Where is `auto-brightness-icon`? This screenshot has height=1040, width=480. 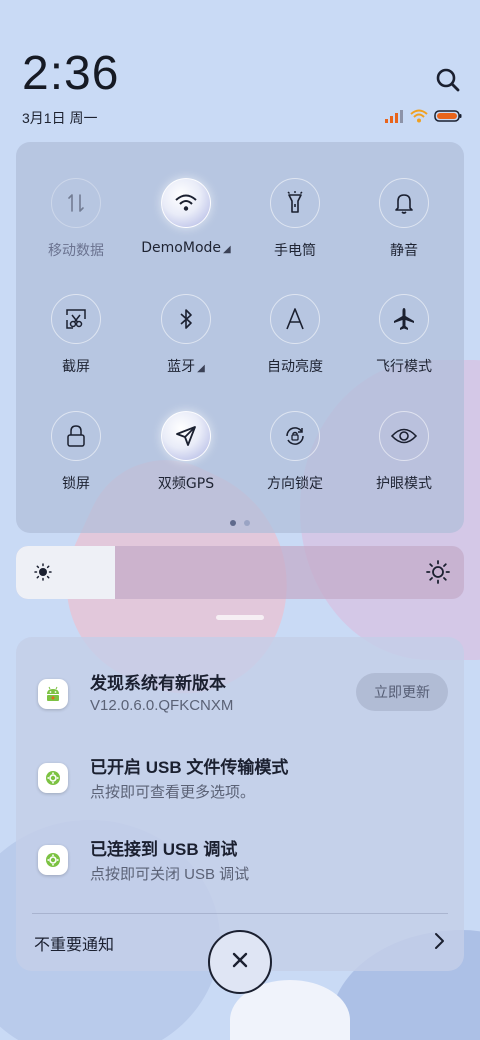
auto-brightness-icon is located at coordinates (295, 319).